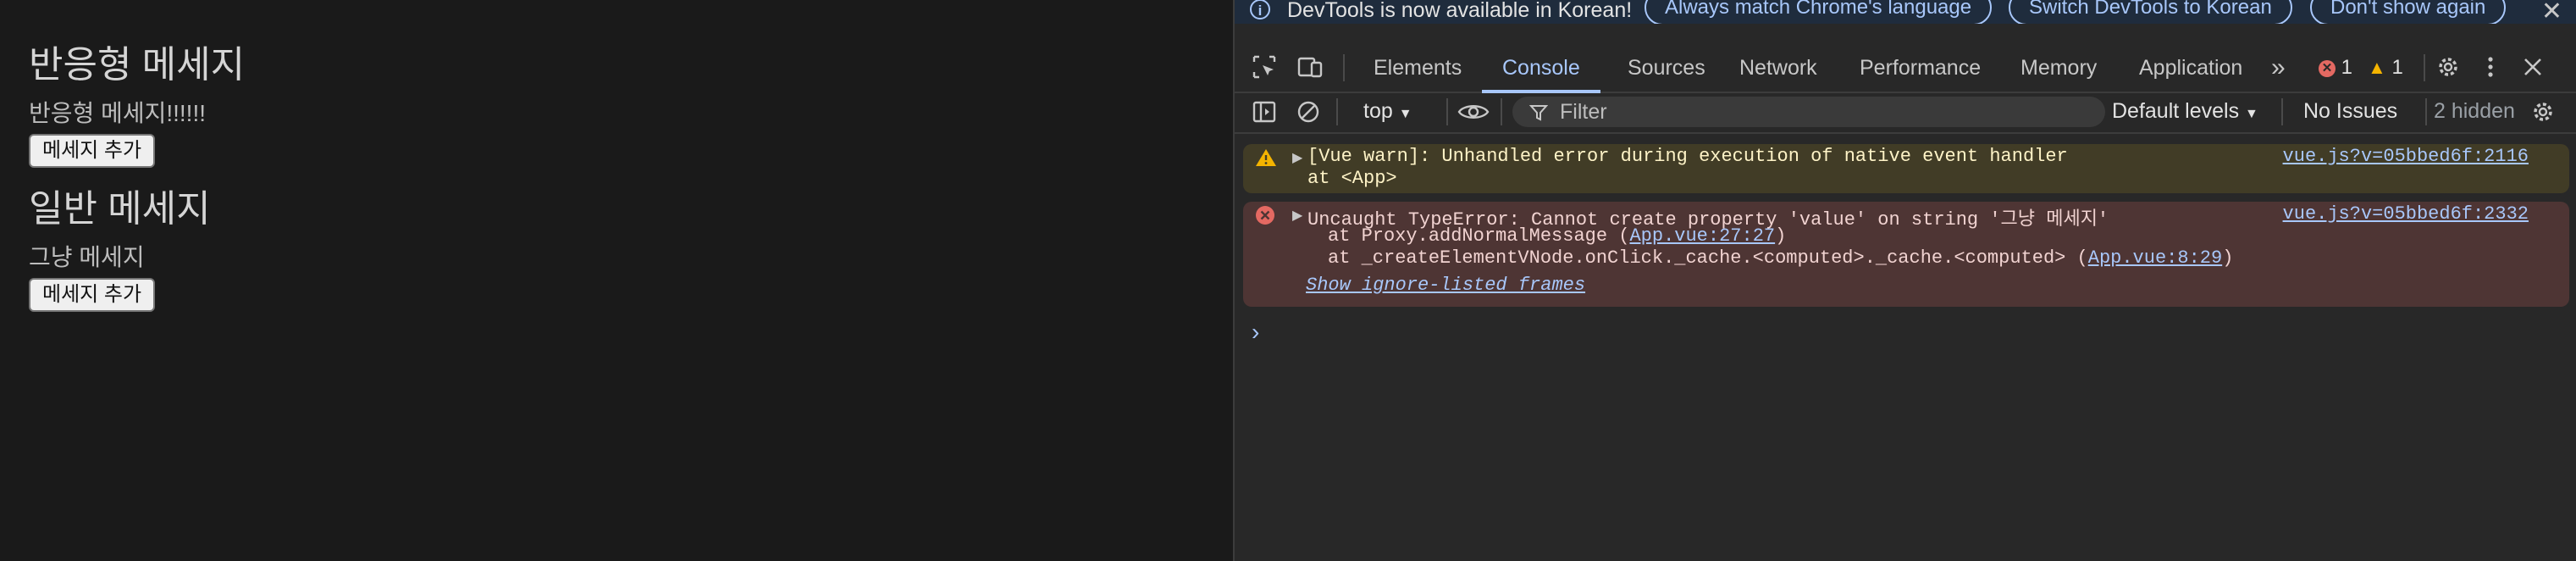 The image size is (2576, 561). Describe the element at coordinates (2150, 12) in the screenshot. I see `switch-to-korean-button: Switch DevTools to Korean` at that location.